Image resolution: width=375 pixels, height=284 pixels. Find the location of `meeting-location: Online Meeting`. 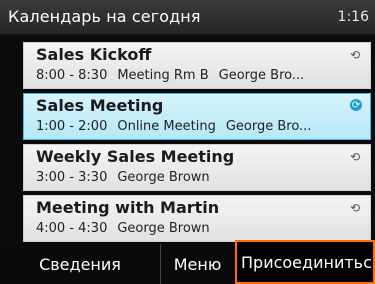

meeting-location: Online Meeting is located at coordinates (166, 126).